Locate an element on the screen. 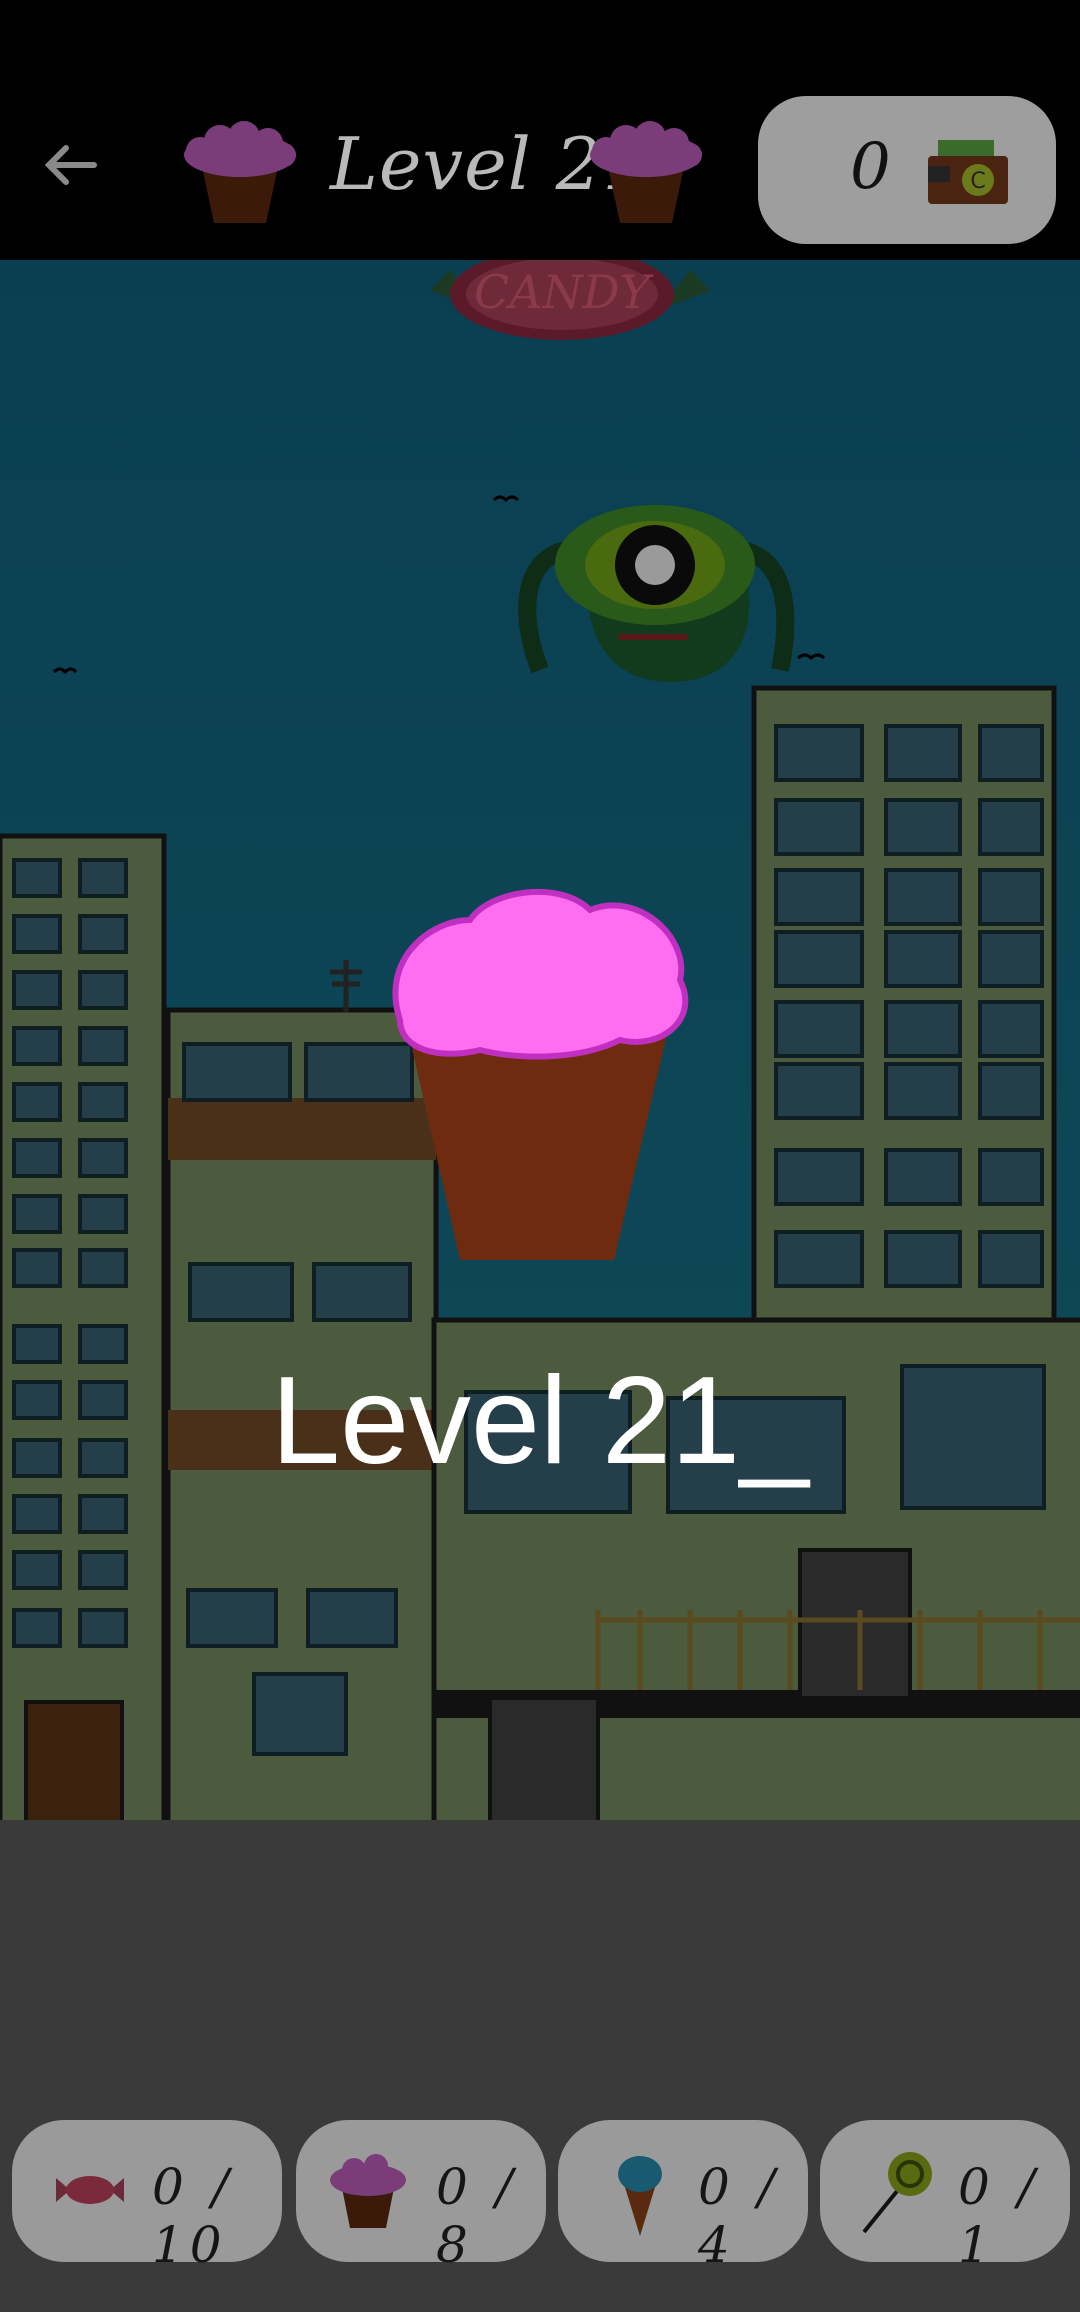 This screenshot has width=1080, height=2312. goal-lollipop: 0 / 1 is located at coordinates (945, 2197).